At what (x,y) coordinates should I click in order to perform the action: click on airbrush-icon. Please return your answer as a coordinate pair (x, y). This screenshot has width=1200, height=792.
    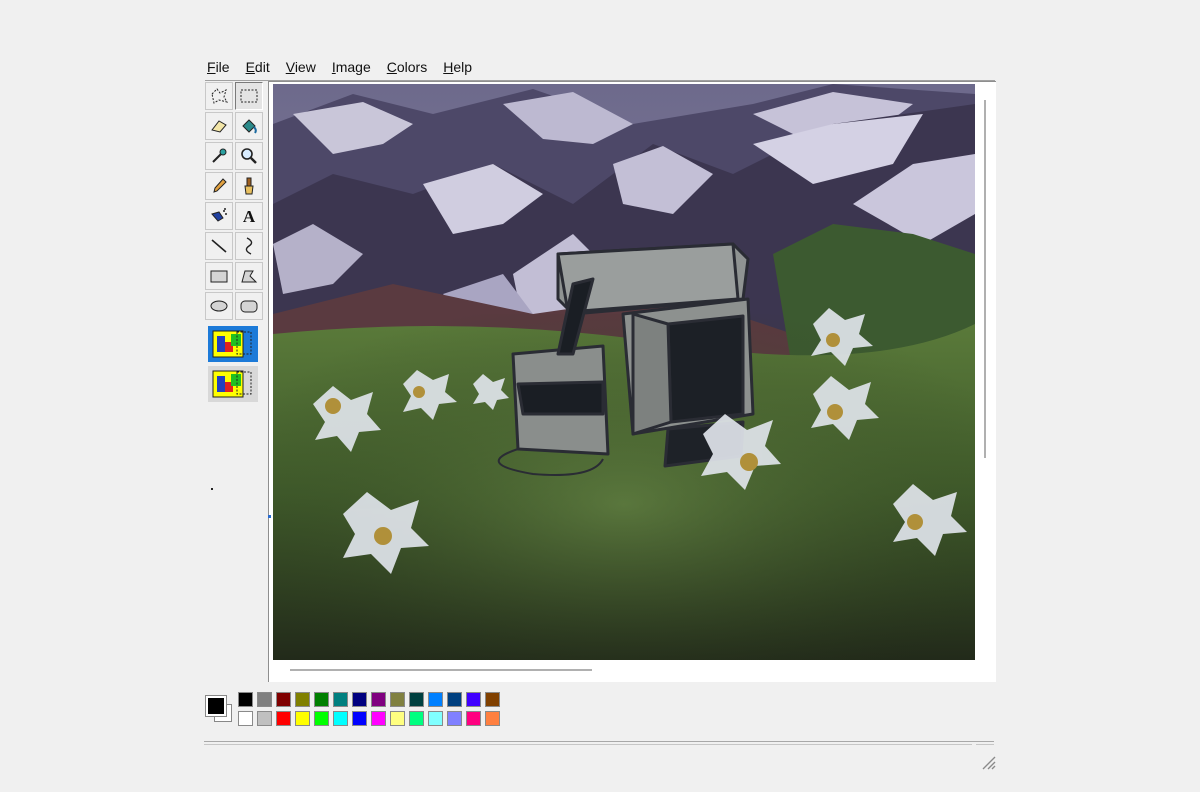
    Looking at the image, I should click on (219, 215).